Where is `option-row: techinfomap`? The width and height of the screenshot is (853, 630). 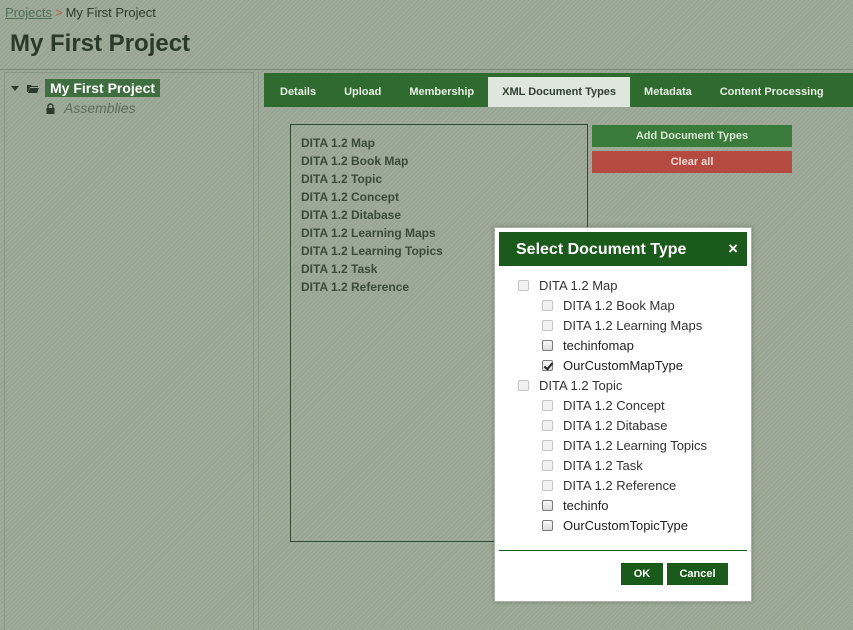 option-row: techinfomap is located at coordinates (588, 345).